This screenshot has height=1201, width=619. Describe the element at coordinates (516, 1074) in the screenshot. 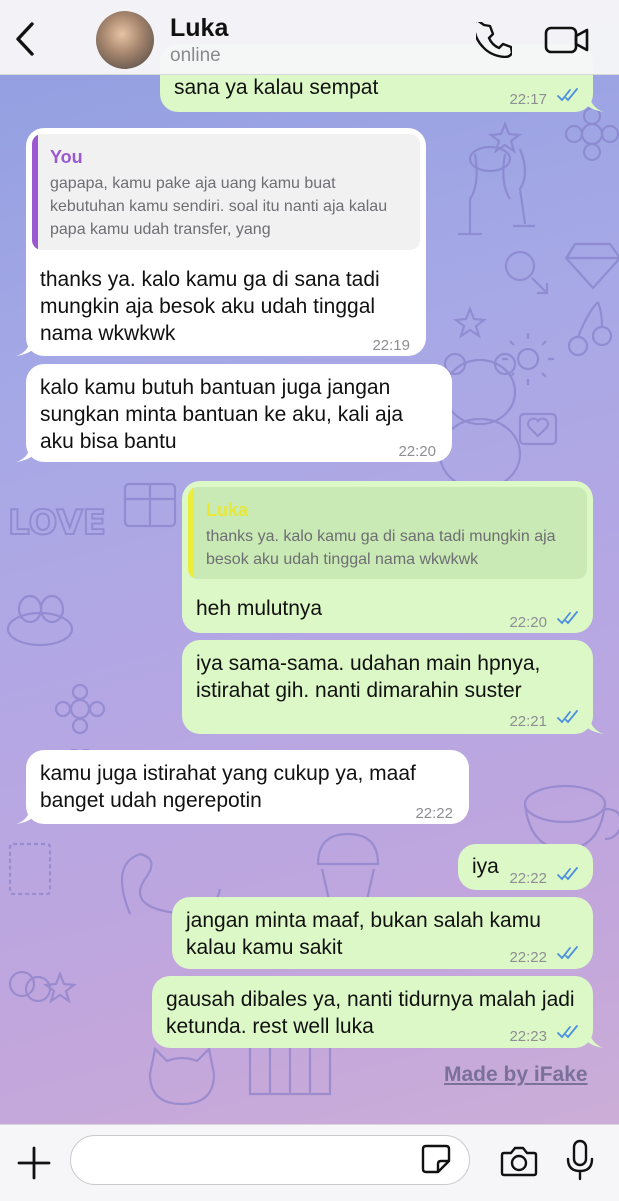

I see `watermark-text: Made by iFake` at that location.